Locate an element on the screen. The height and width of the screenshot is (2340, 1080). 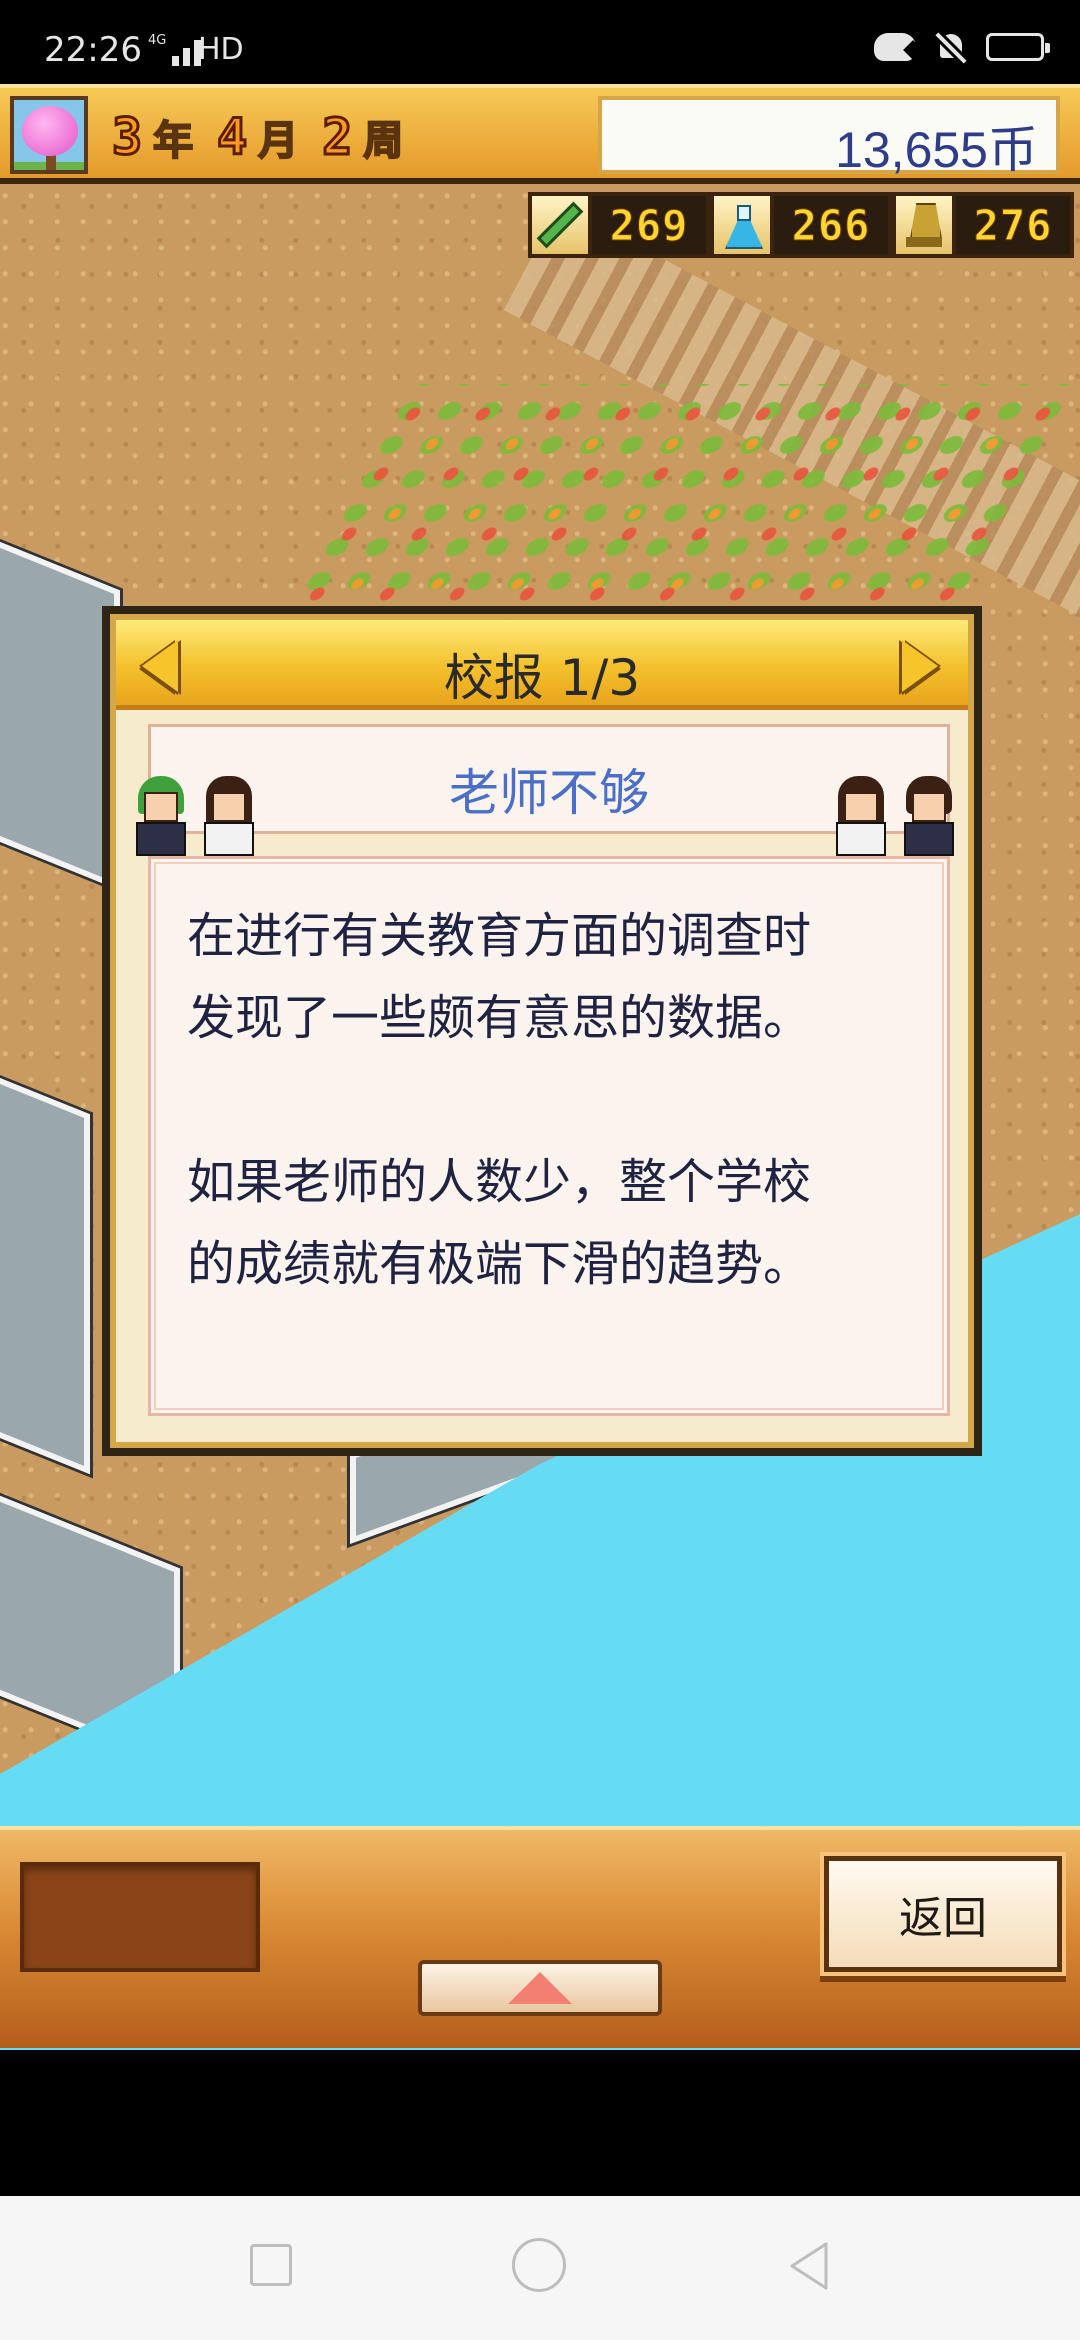
back-button: 返回 is located at coordinates (943, 1914).